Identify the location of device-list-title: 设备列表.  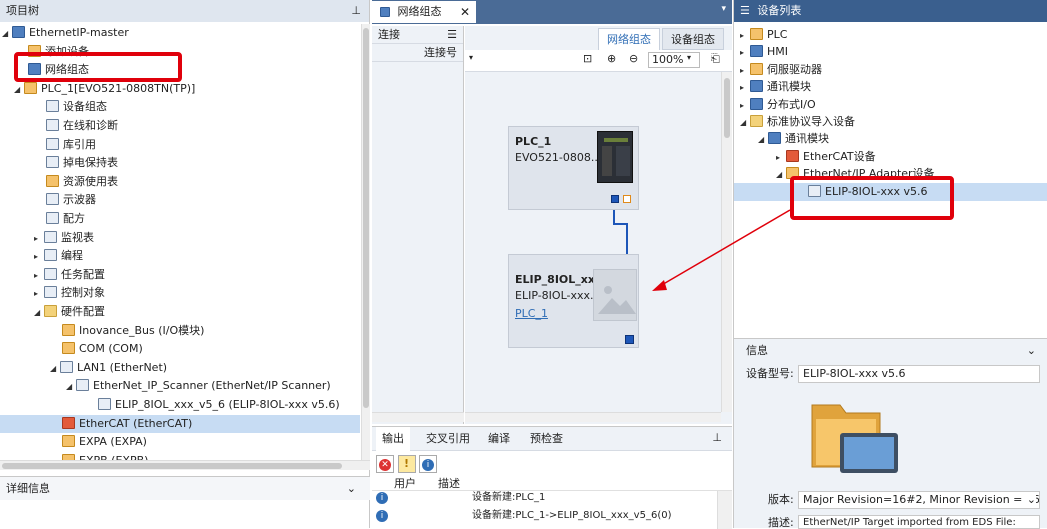
(779, 10).